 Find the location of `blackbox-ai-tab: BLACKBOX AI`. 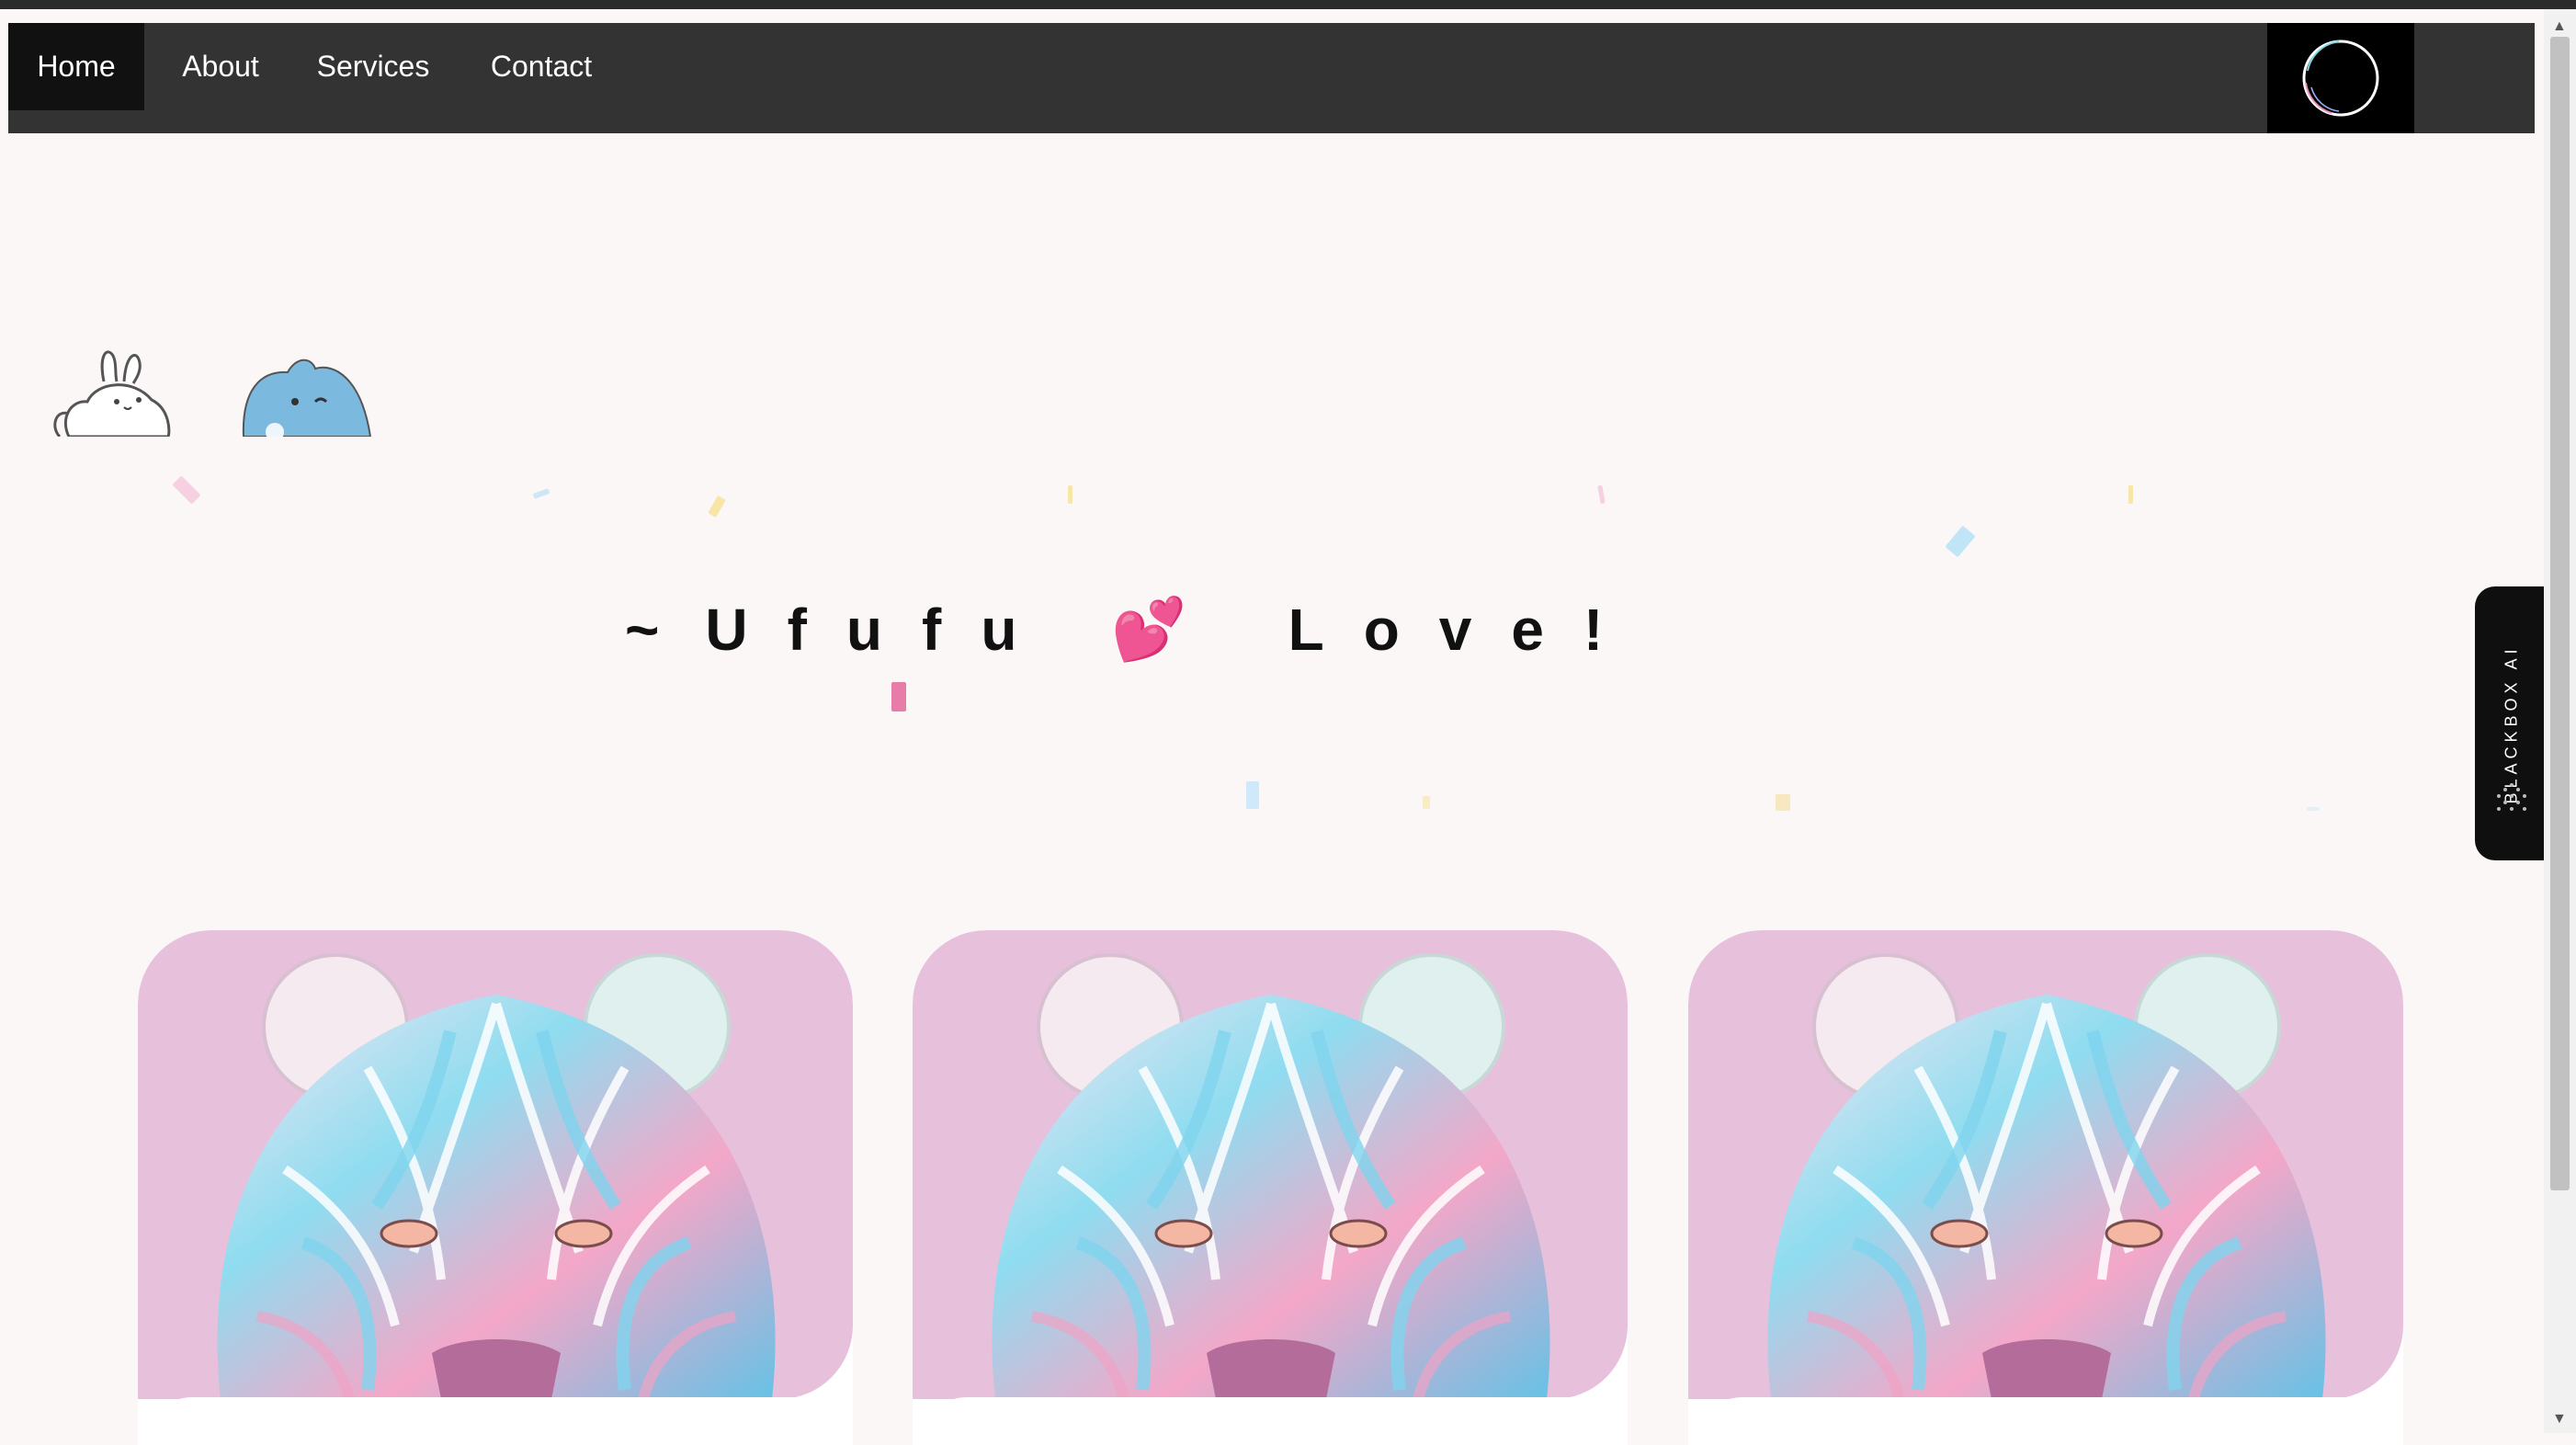

blackbox-ai-tab: BLACKBOX AI is located at coordinates (2511, 723).